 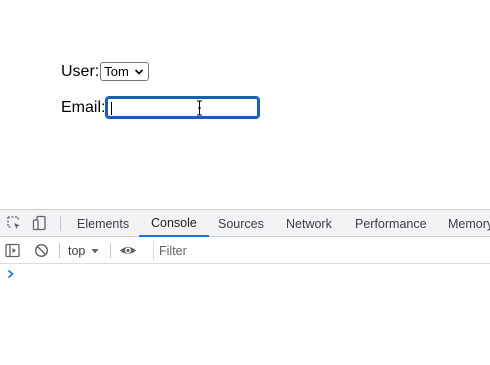 I want to click on tab-console: Console, so click(x=174, y=223).